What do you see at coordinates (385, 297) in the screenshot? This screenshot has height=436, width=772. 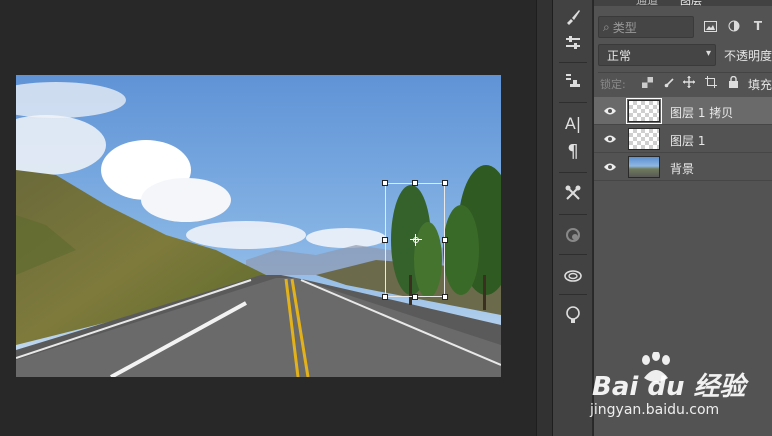 I see `transform-handle-bottom-left` at bounding box center [385, 297].